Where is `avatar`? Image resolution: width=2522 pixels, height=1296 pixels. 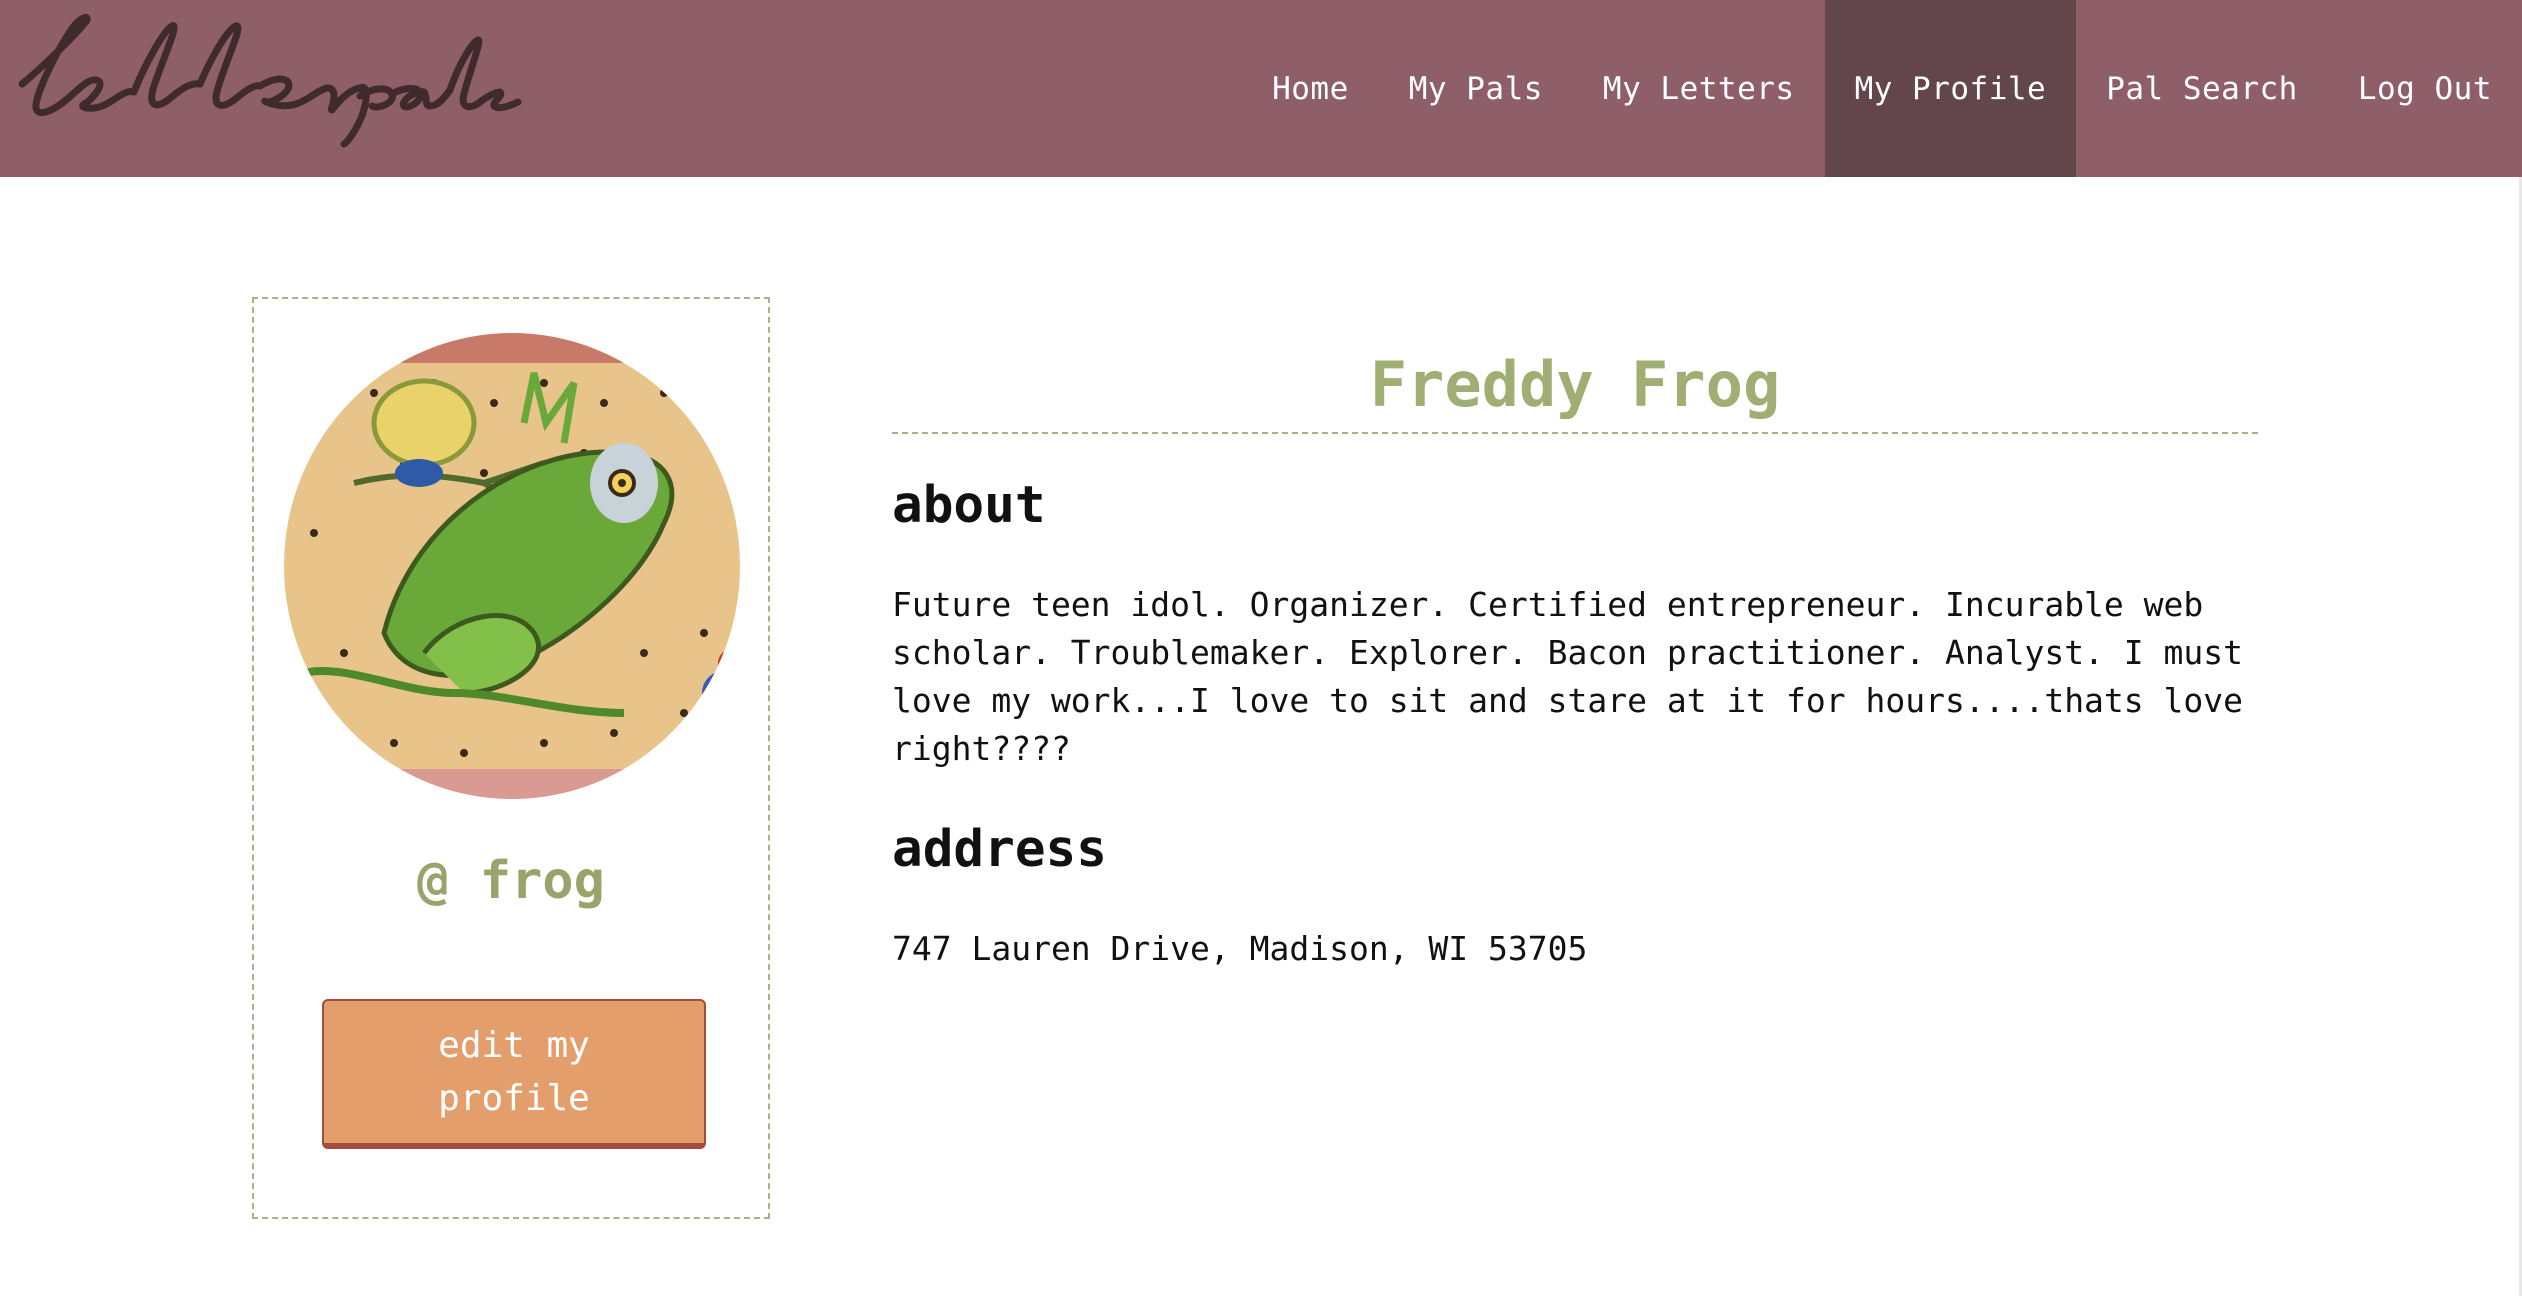 avatar is located at coordinates (512, 566).